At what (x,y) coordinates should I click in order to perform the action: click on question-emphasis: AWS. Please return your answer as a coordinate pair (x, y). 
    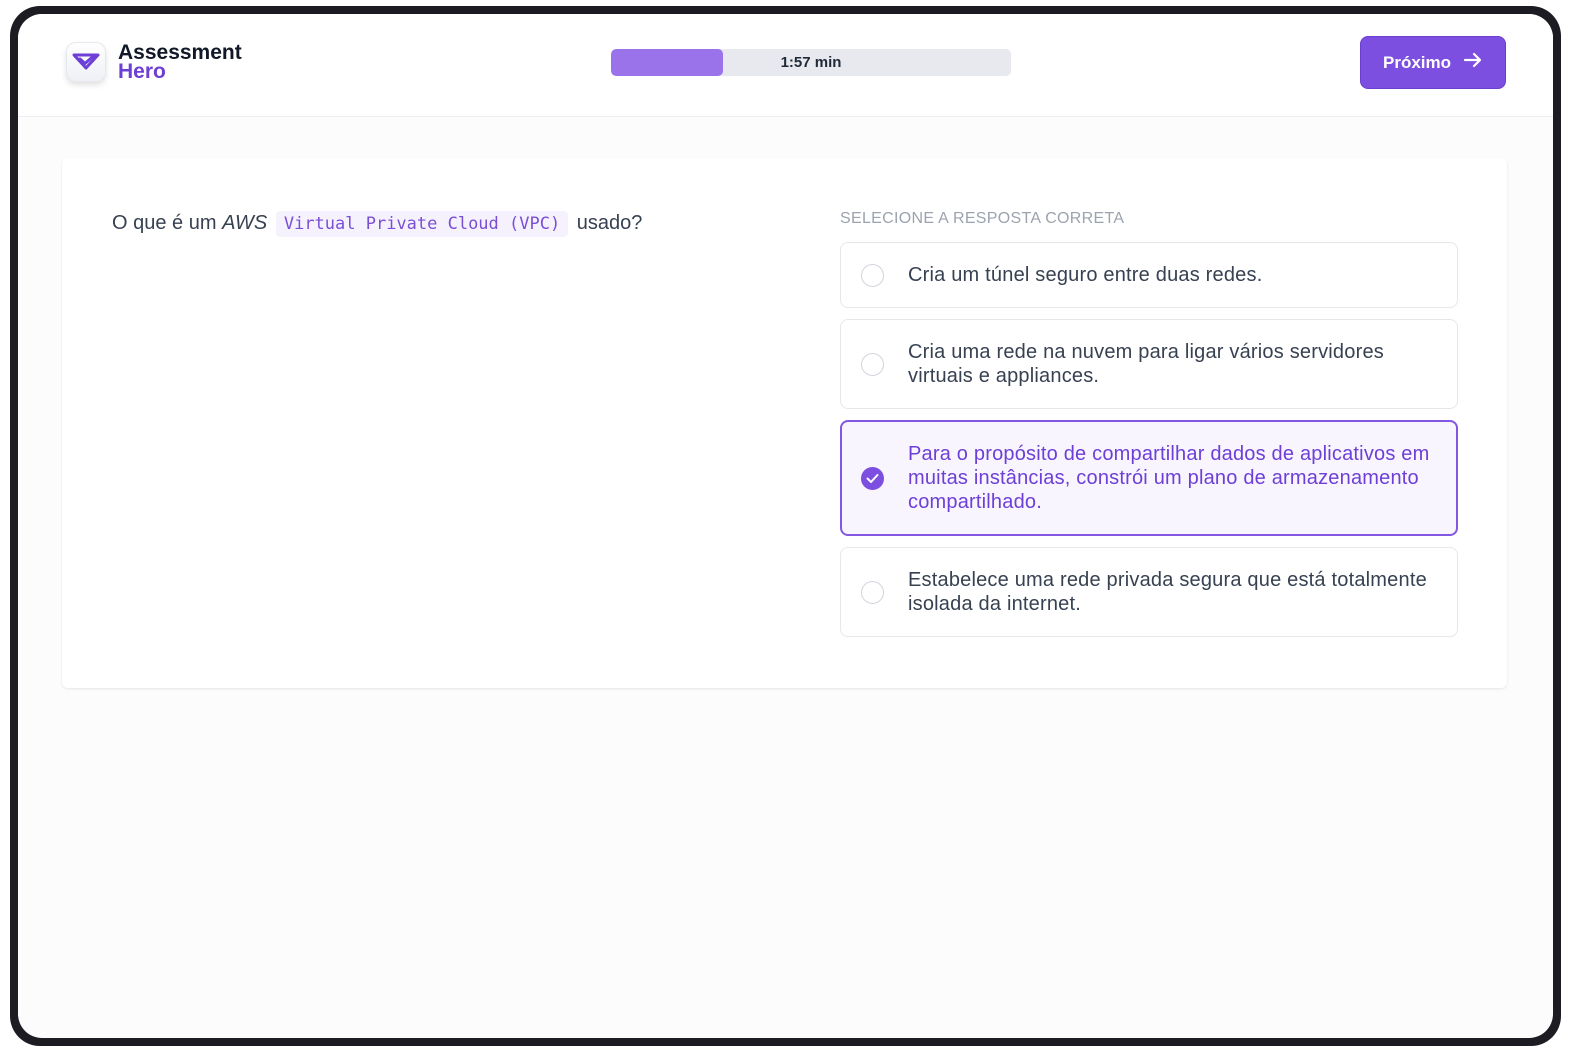
    Looking at the image, I should click on (245, 223).